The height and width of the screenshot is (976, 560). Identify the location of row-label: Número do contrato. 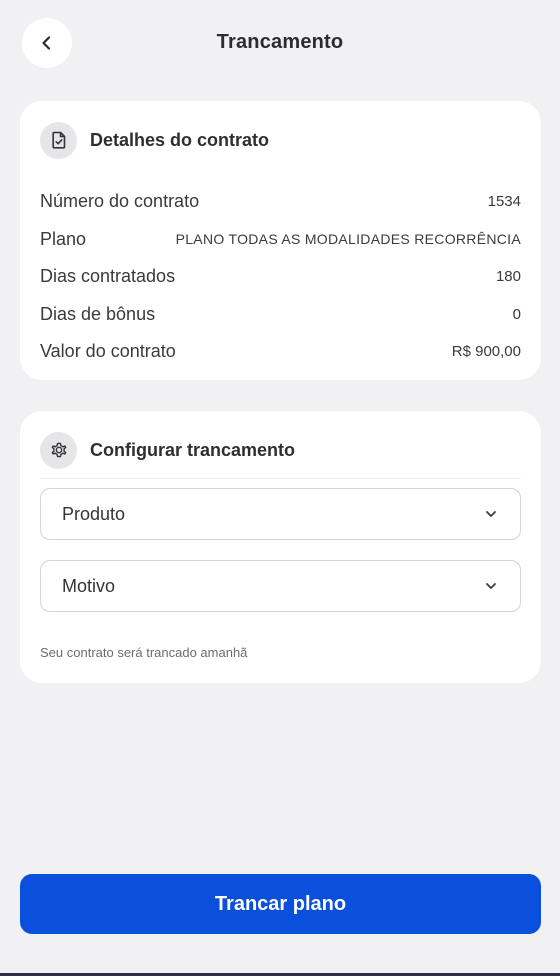
(120, 201).